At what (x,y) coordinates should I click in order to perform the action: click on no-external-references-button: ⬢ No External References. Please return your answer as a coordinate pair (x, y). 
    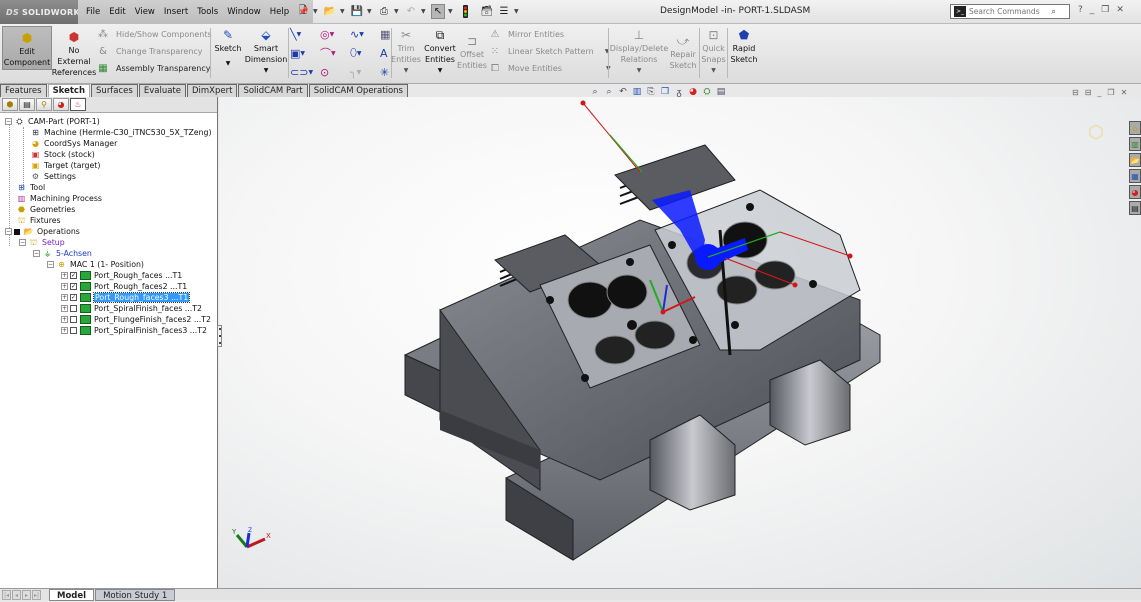
    Looking at the image, I should click on (74, 52).